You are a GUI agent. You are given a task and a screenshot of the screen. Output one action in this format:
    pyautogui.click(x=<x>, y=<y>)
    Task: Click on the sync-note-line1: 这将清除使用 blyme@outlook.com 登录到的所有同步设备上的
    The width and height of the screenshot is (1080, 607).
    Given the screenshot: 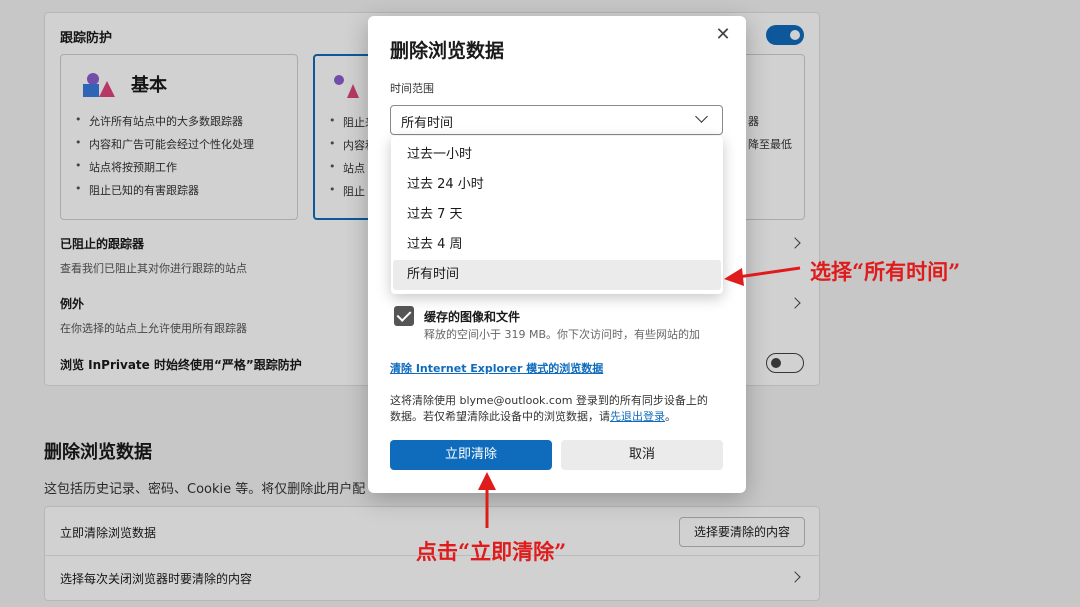 What is the action you would take?
    pyautogui.click(x=549, y=400)
    